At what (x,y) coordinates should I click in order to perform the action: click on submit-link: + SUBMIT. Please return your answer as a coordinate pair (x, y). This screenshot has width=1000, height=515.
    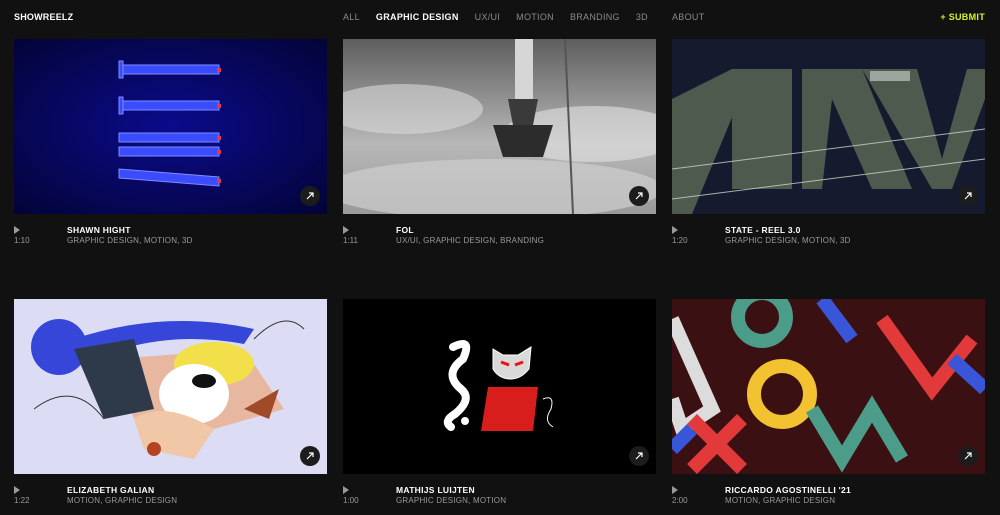
    Looking at the image, I should click on (962, 17).